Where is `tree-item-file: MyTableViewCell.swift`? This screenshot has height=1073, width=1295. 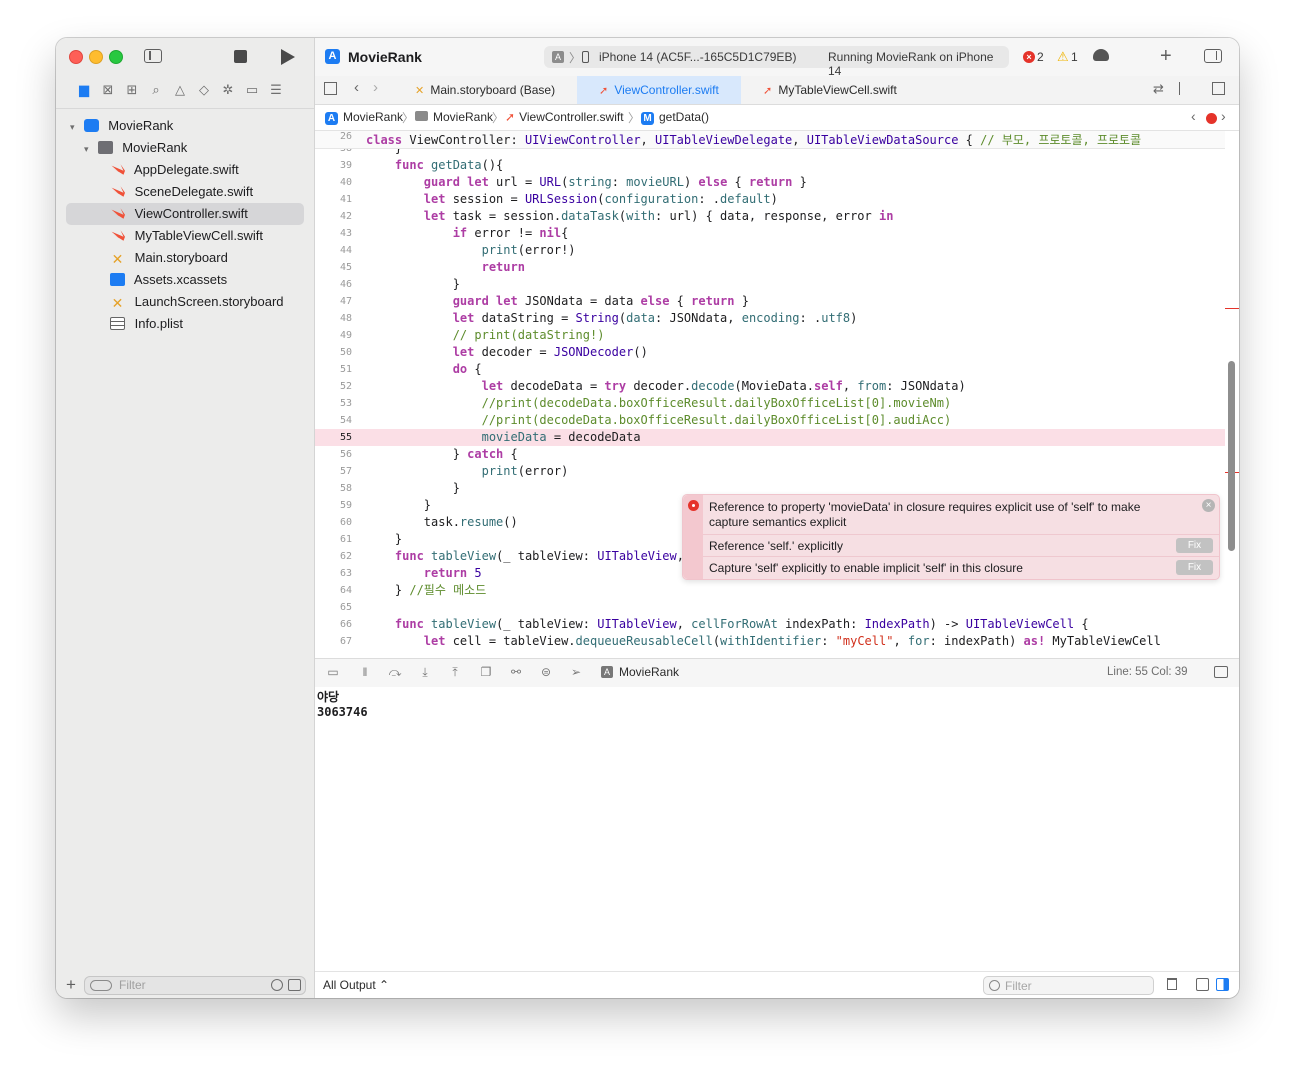 tree-item-file: MyTableViewCell.swift is located at coordinates (186, 236).